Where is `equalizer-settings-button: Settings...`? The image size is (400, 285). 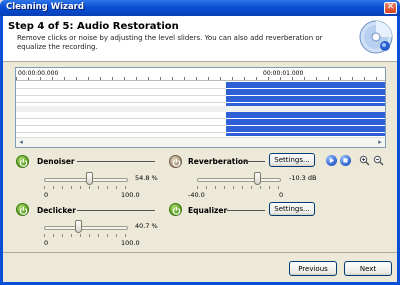
equalizer-settings-button: Settings... is located at coordinates (292, 209).